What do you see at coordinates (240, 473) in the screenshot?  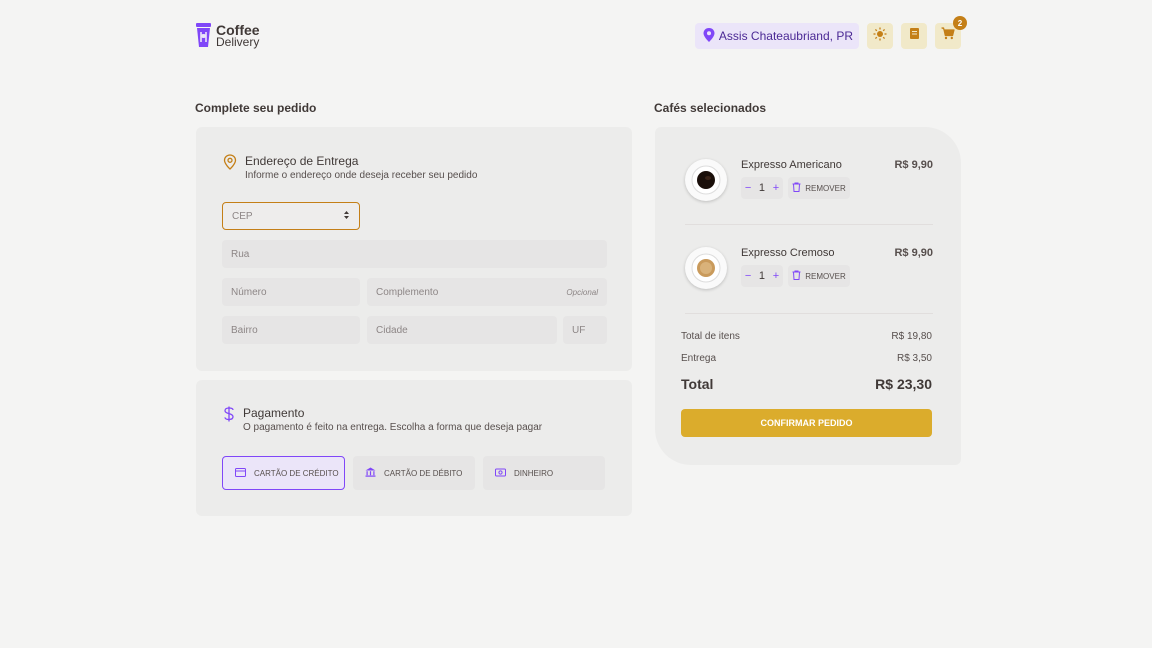 I see `credit-card-icon` at bounding box center [240, 473].